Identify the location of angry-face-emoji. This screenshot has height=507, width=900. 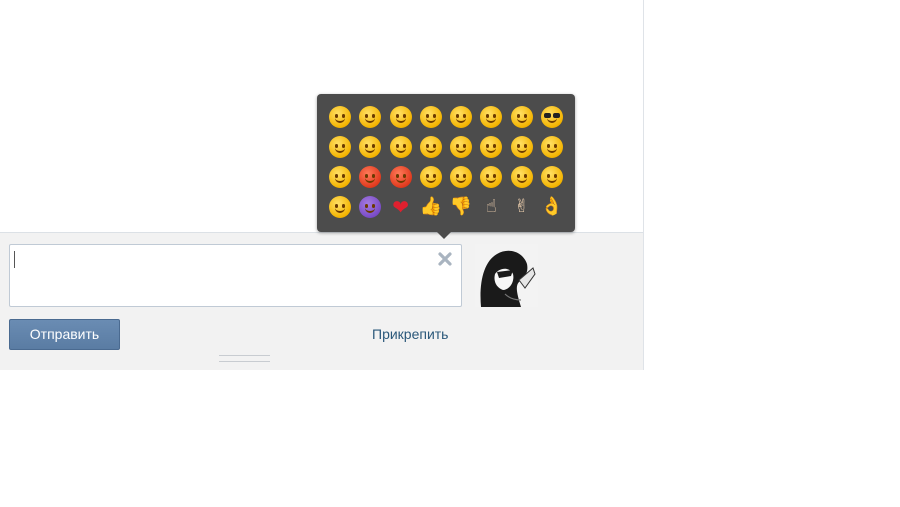
(370, 177).